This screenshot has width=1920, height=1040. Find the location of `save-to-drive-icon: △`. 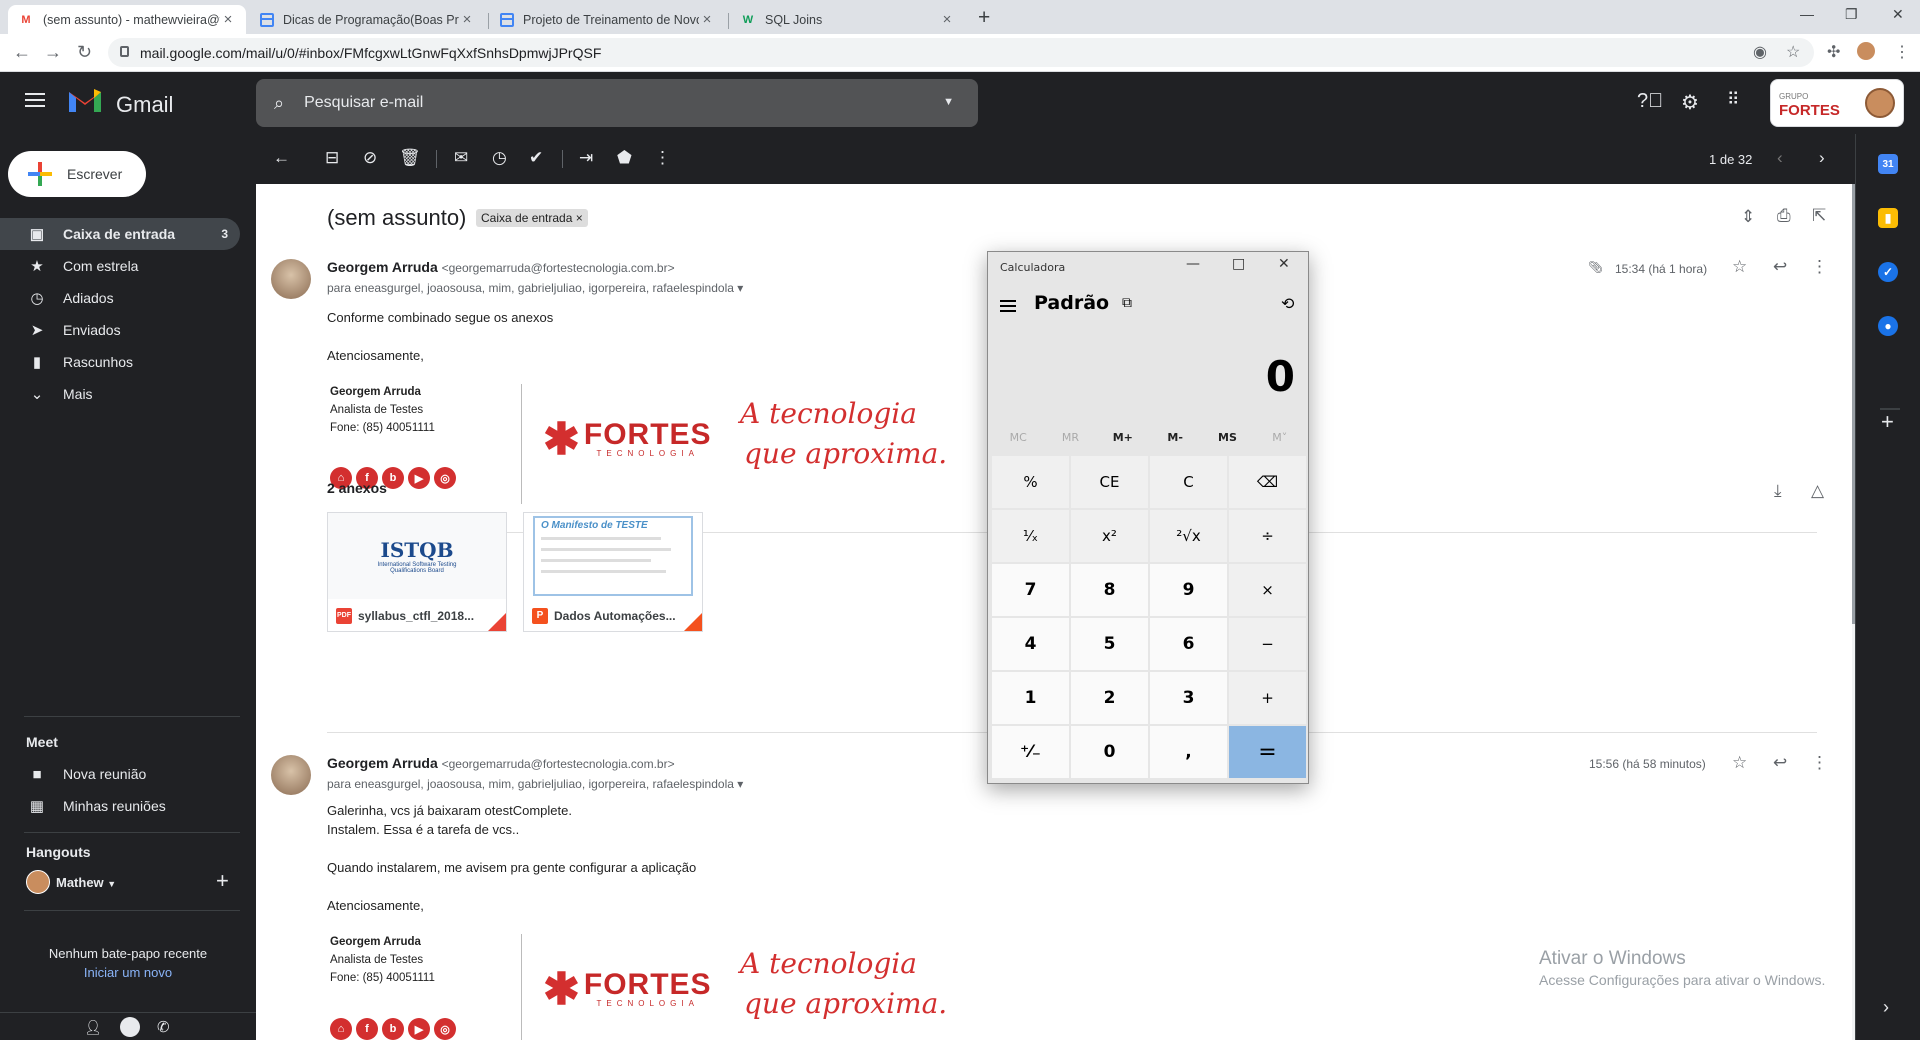

save-to-drive-icon: △ is located at coordinates (1817, 491).